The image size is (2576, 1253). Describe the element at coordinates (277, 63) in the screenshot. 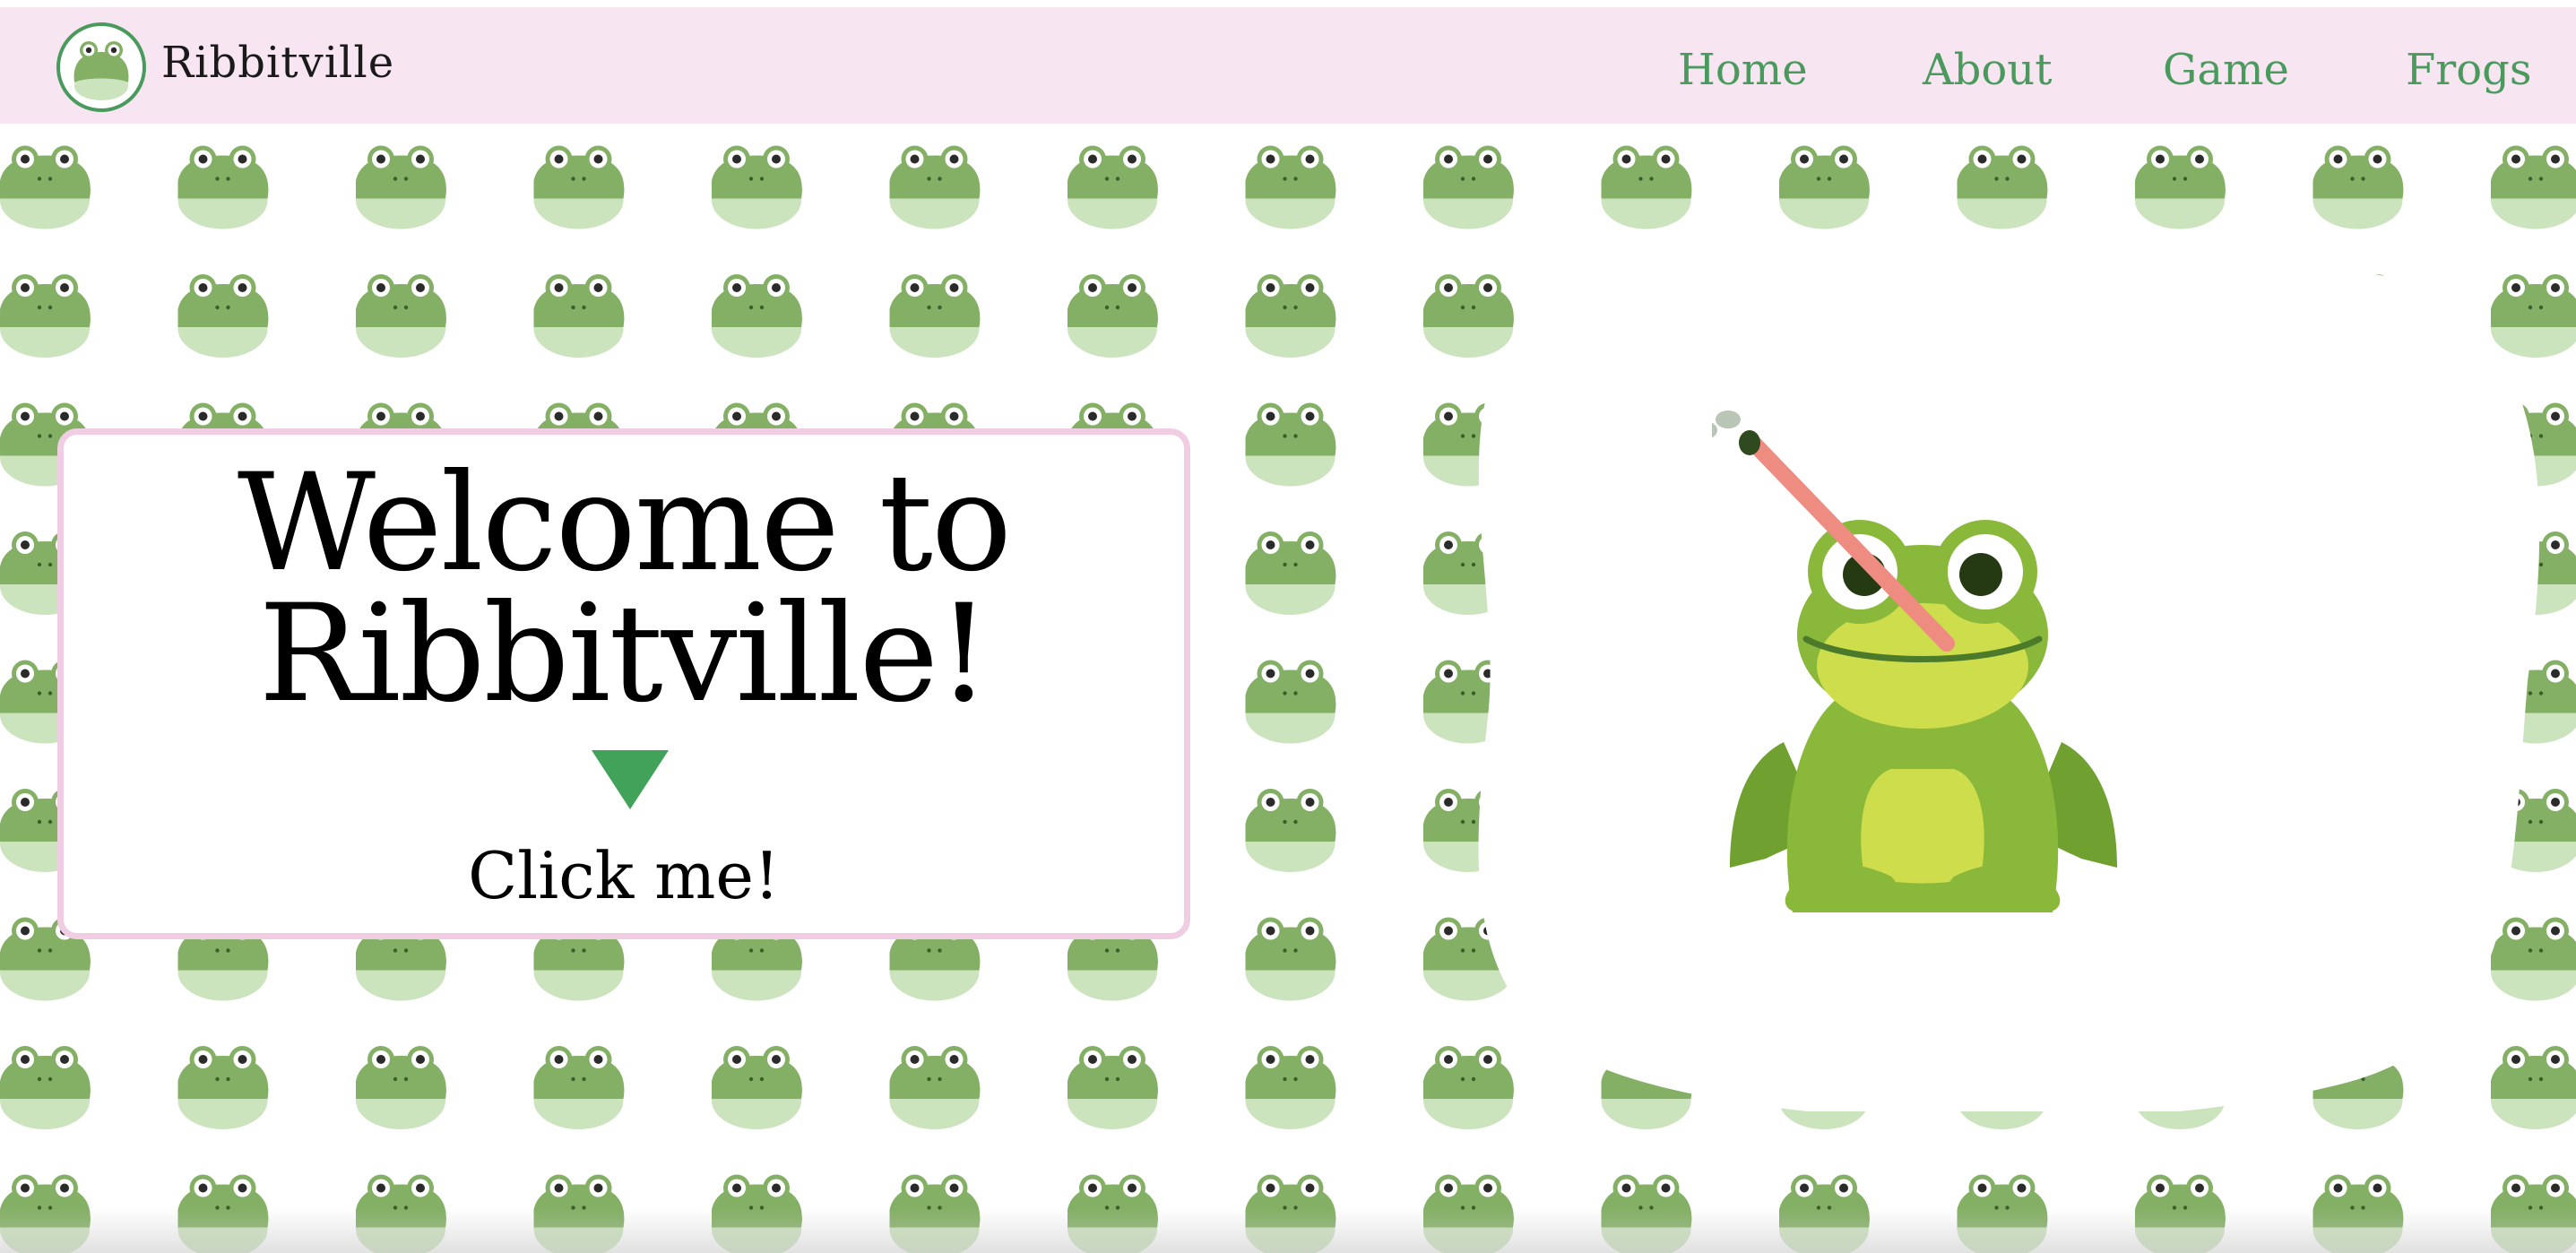

I see `brand-name: Ribbitville` at that location.